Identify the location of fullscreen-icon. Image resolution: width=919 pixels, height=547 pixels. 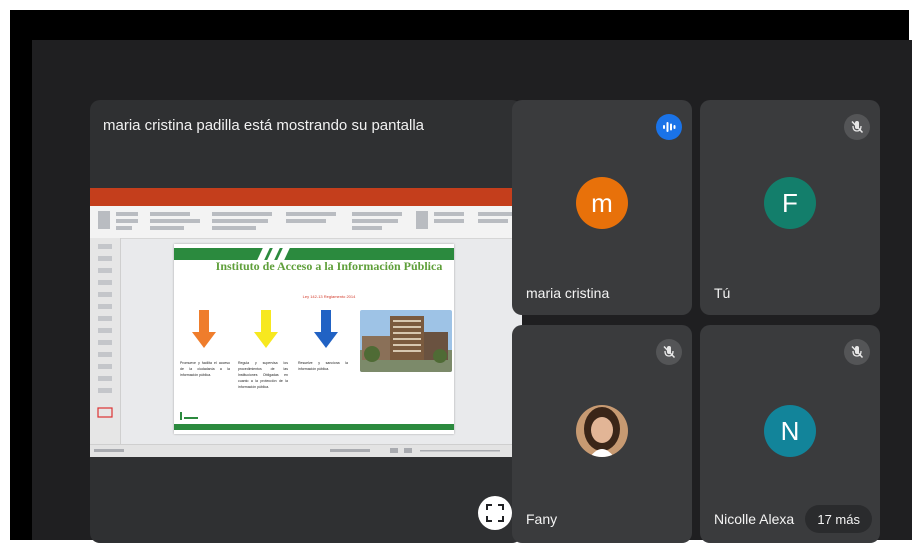
(495, 513).